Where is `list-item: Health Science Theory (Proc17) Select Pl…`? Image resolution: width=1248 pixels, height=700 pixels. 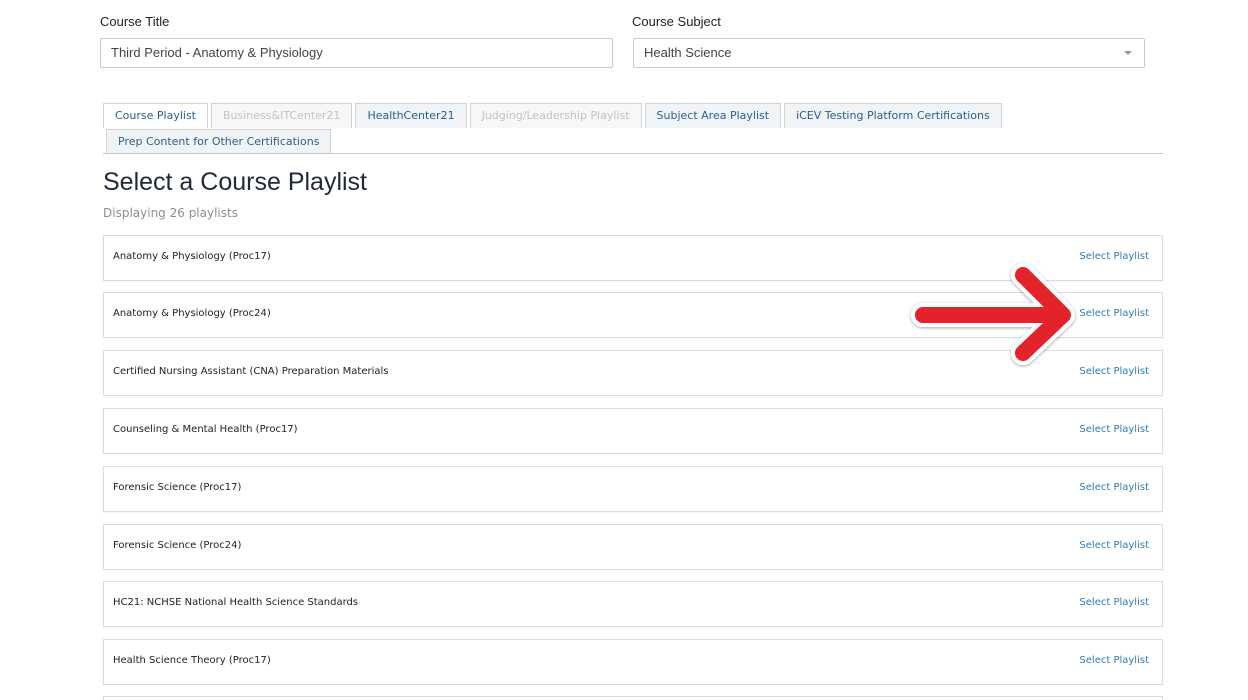 list-item: Health Science Theory (Proc17) Select Pl… is located at coordinates (633, 662).